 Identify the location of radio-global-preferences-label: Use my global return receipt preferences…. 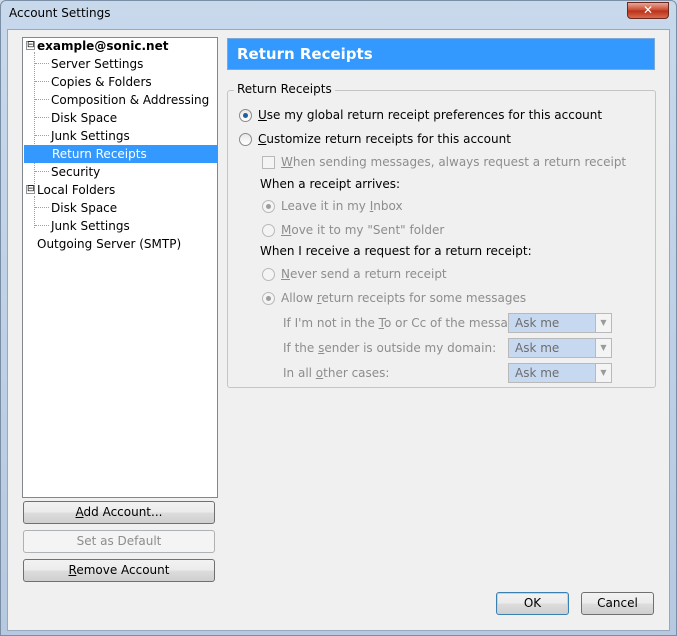
(430, 115).